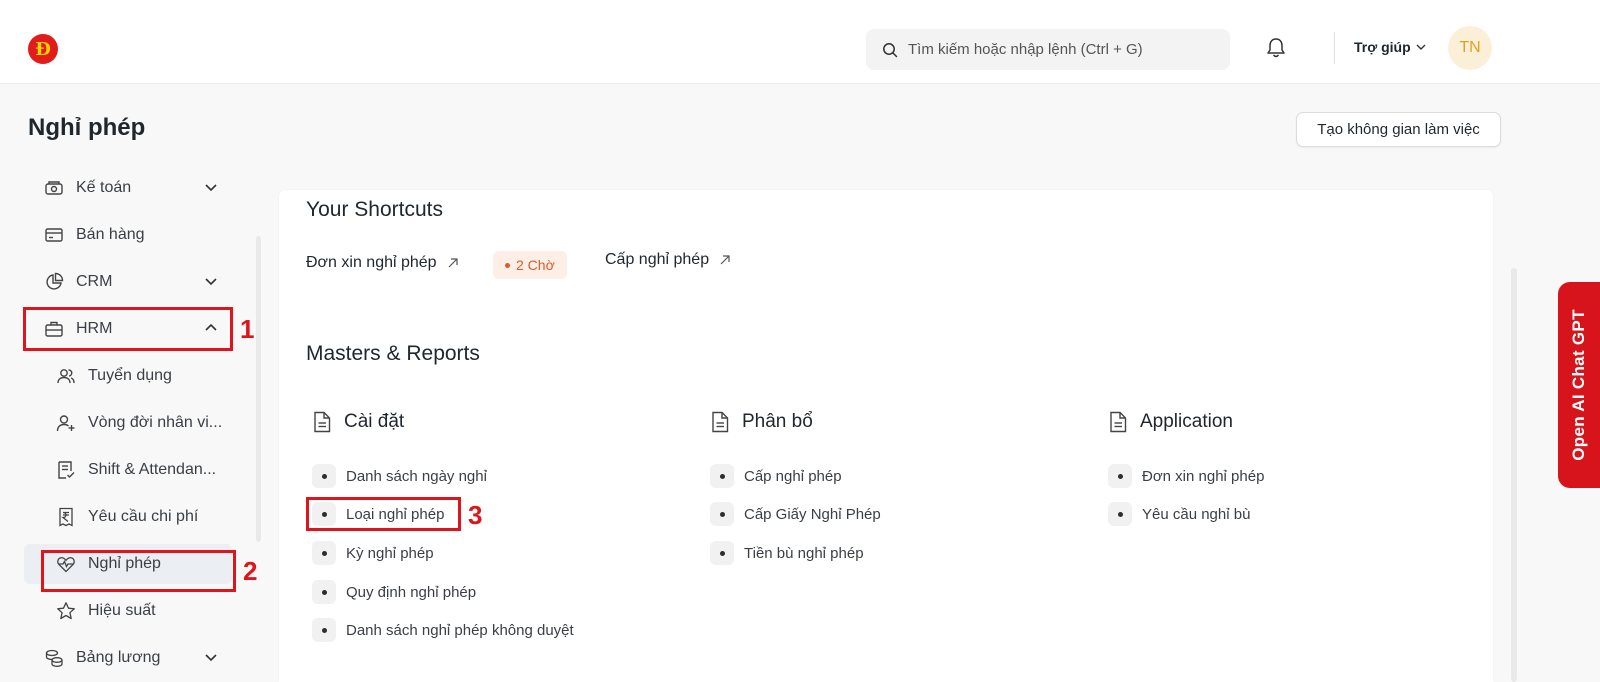 The image size is (1600, 682). What do you see at coordinates (475, 515) in the screenshot?
I see `annotation-number-3: 3` at bounding box center [475, 515].